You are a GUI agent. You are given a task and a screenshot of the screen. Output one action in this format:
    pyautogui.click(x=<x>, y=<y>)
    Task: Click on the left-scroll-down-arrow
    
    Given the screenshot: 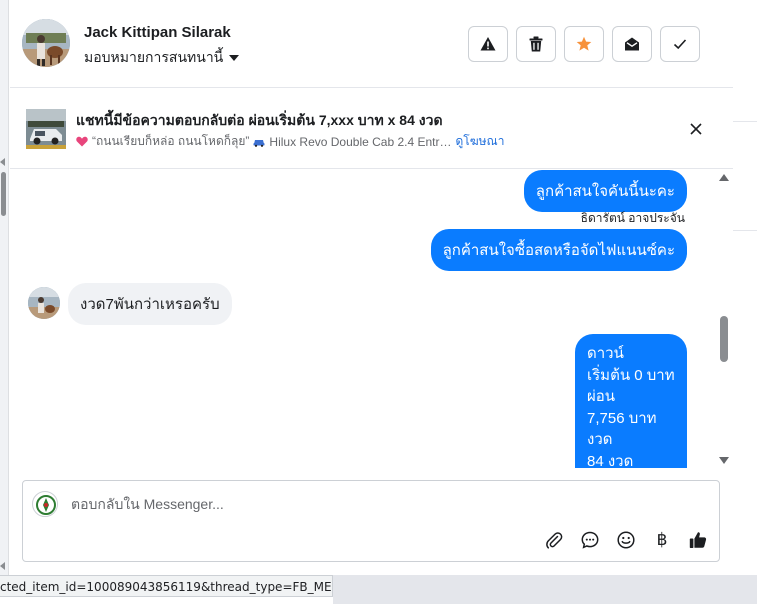 What is the action you would take?
    pyautogui.click(x=2, y=566)
    